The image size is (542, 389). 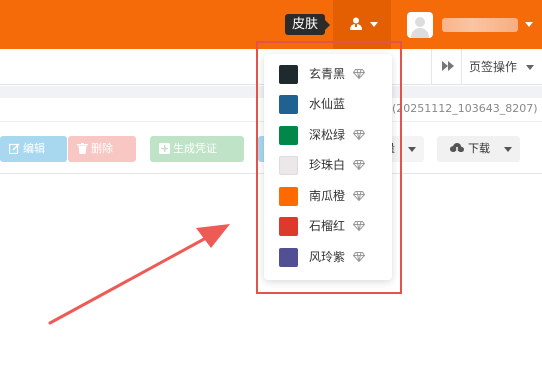 I want to click on download-label: 下载, so click(x=479, y=148).